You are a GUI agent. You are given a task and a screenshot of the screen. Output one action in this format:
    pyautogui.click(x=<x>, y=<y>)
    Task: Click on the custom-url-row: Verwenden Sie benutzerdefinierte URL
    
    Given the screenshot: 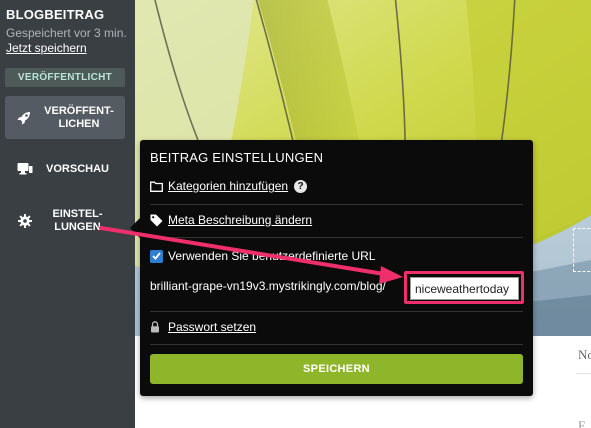 What is the action you would take?
    pyautogui.click(x=336, y=256)
    